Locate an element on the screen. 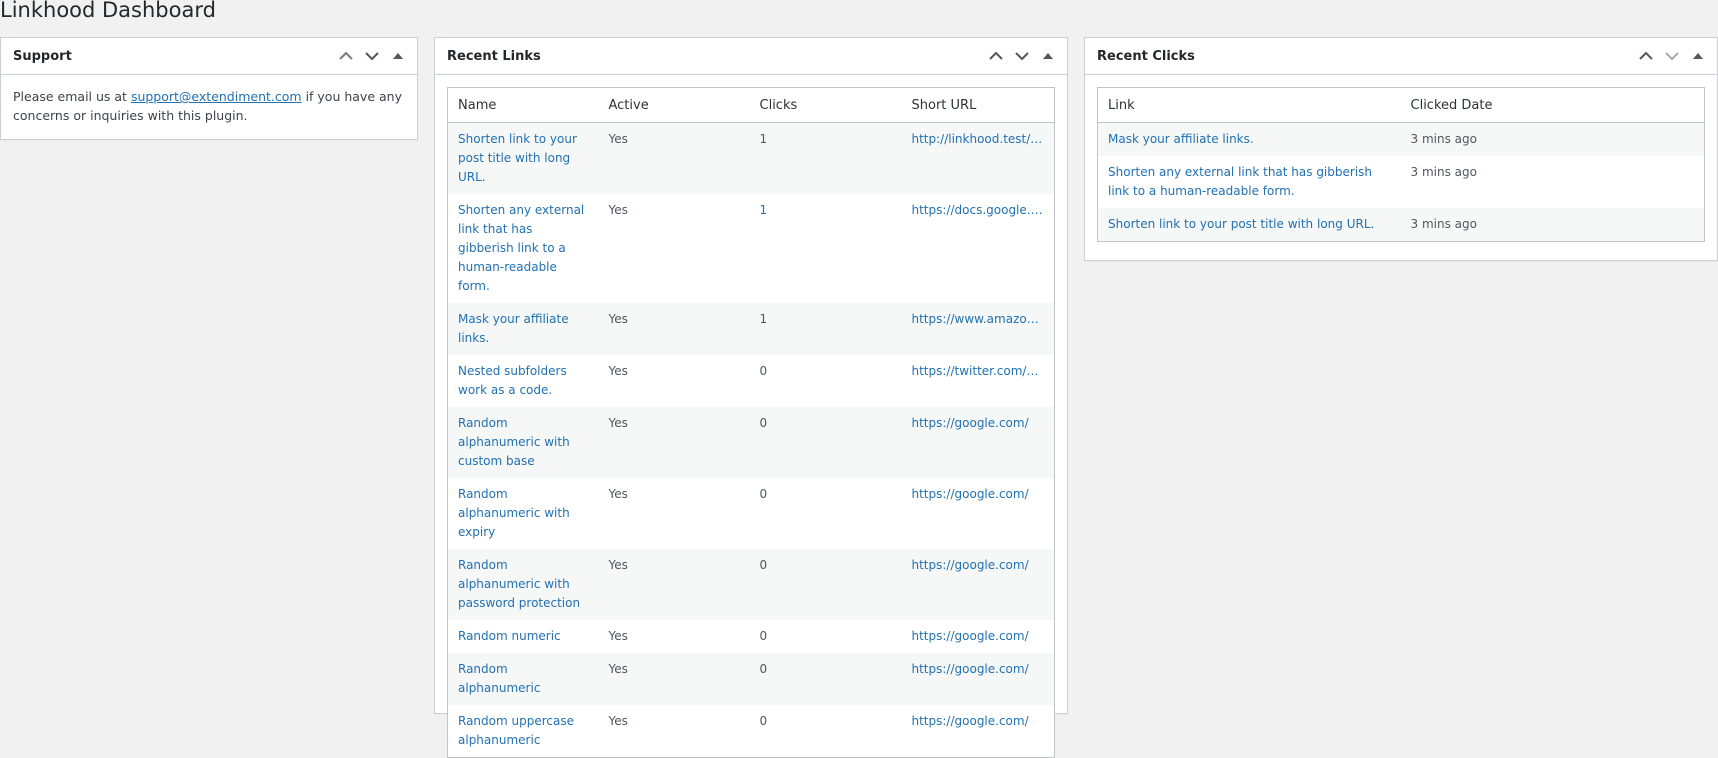  click-link: Mask your affiliate links. is located at coordinates (1181, 139).